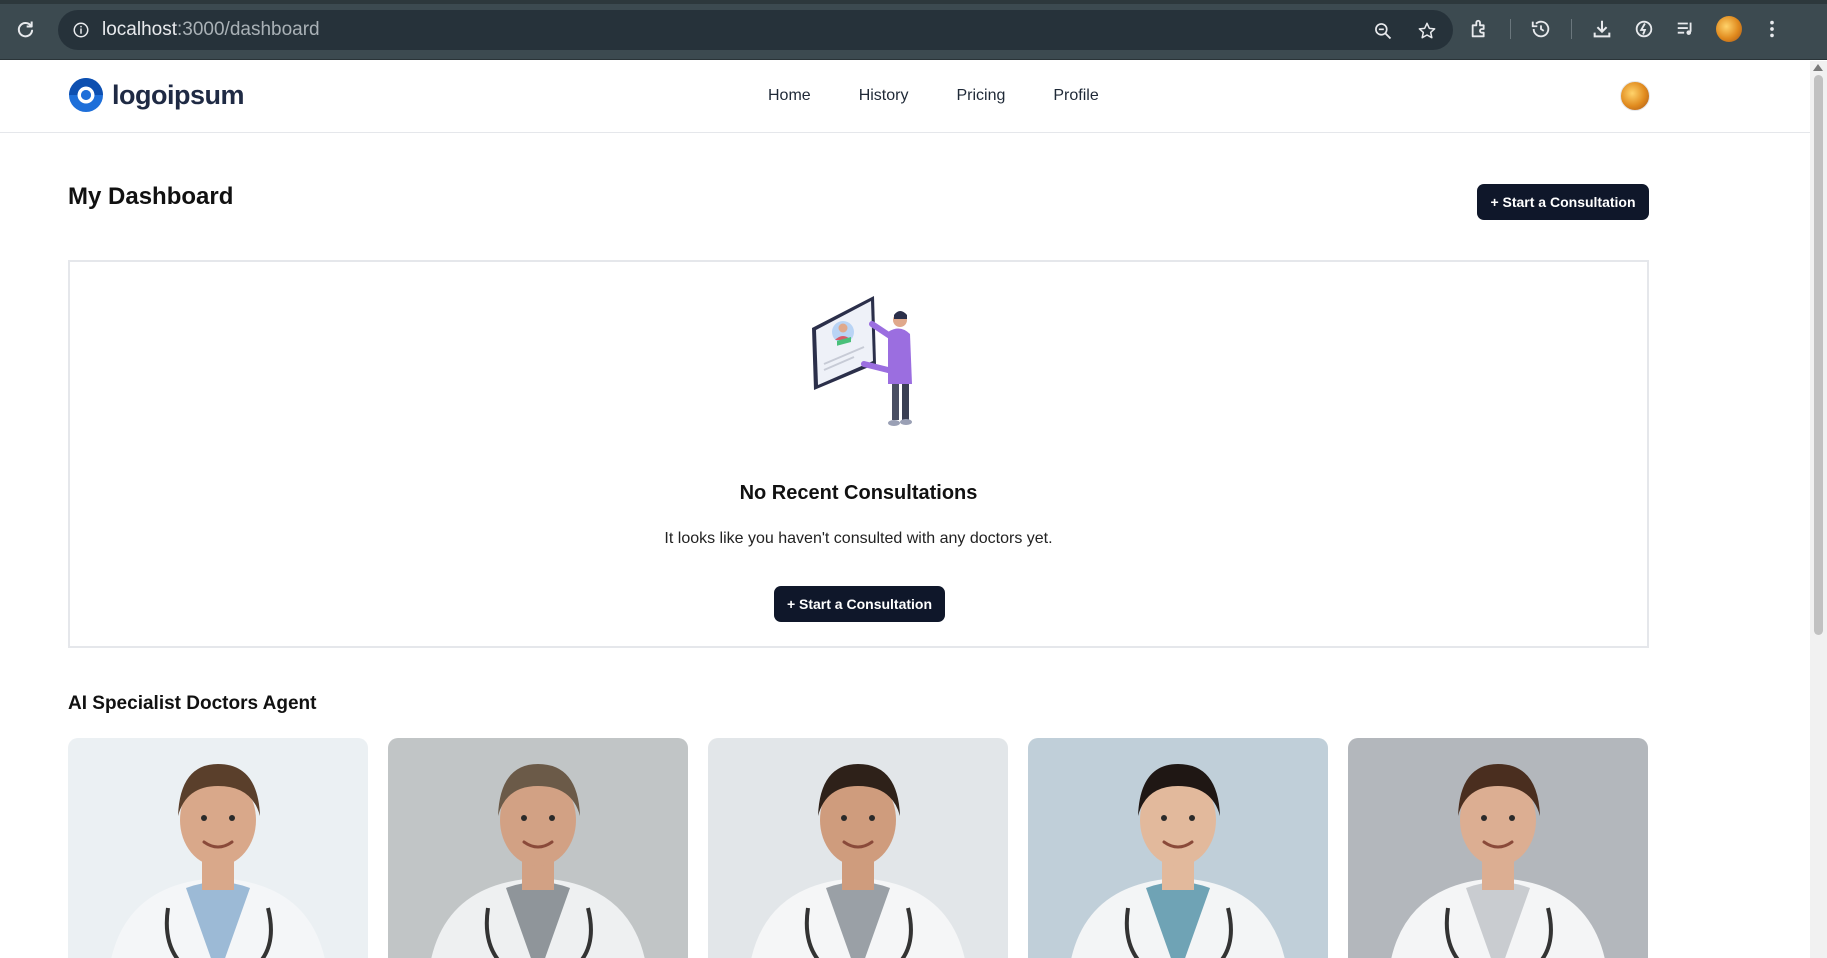 The width and height of the screenshot is (1827, 958). I want to click on scrollbar-thumb, so click(1818, 355).